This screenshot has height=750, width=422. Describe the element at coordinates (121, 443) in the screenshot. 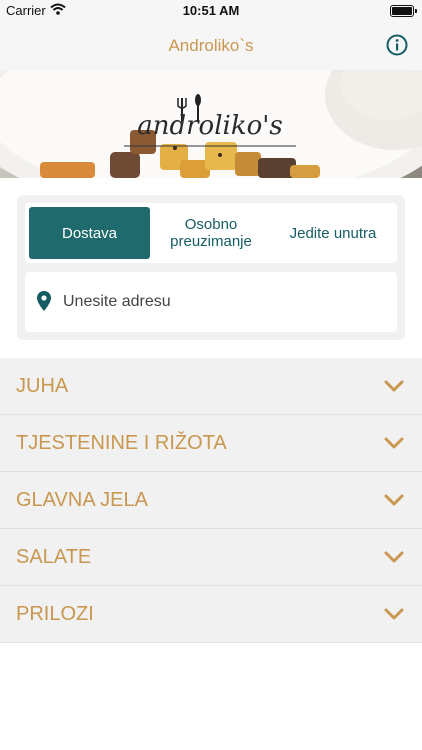

I see `category-label: TJESTENINE I RIŽOTA` at that location.